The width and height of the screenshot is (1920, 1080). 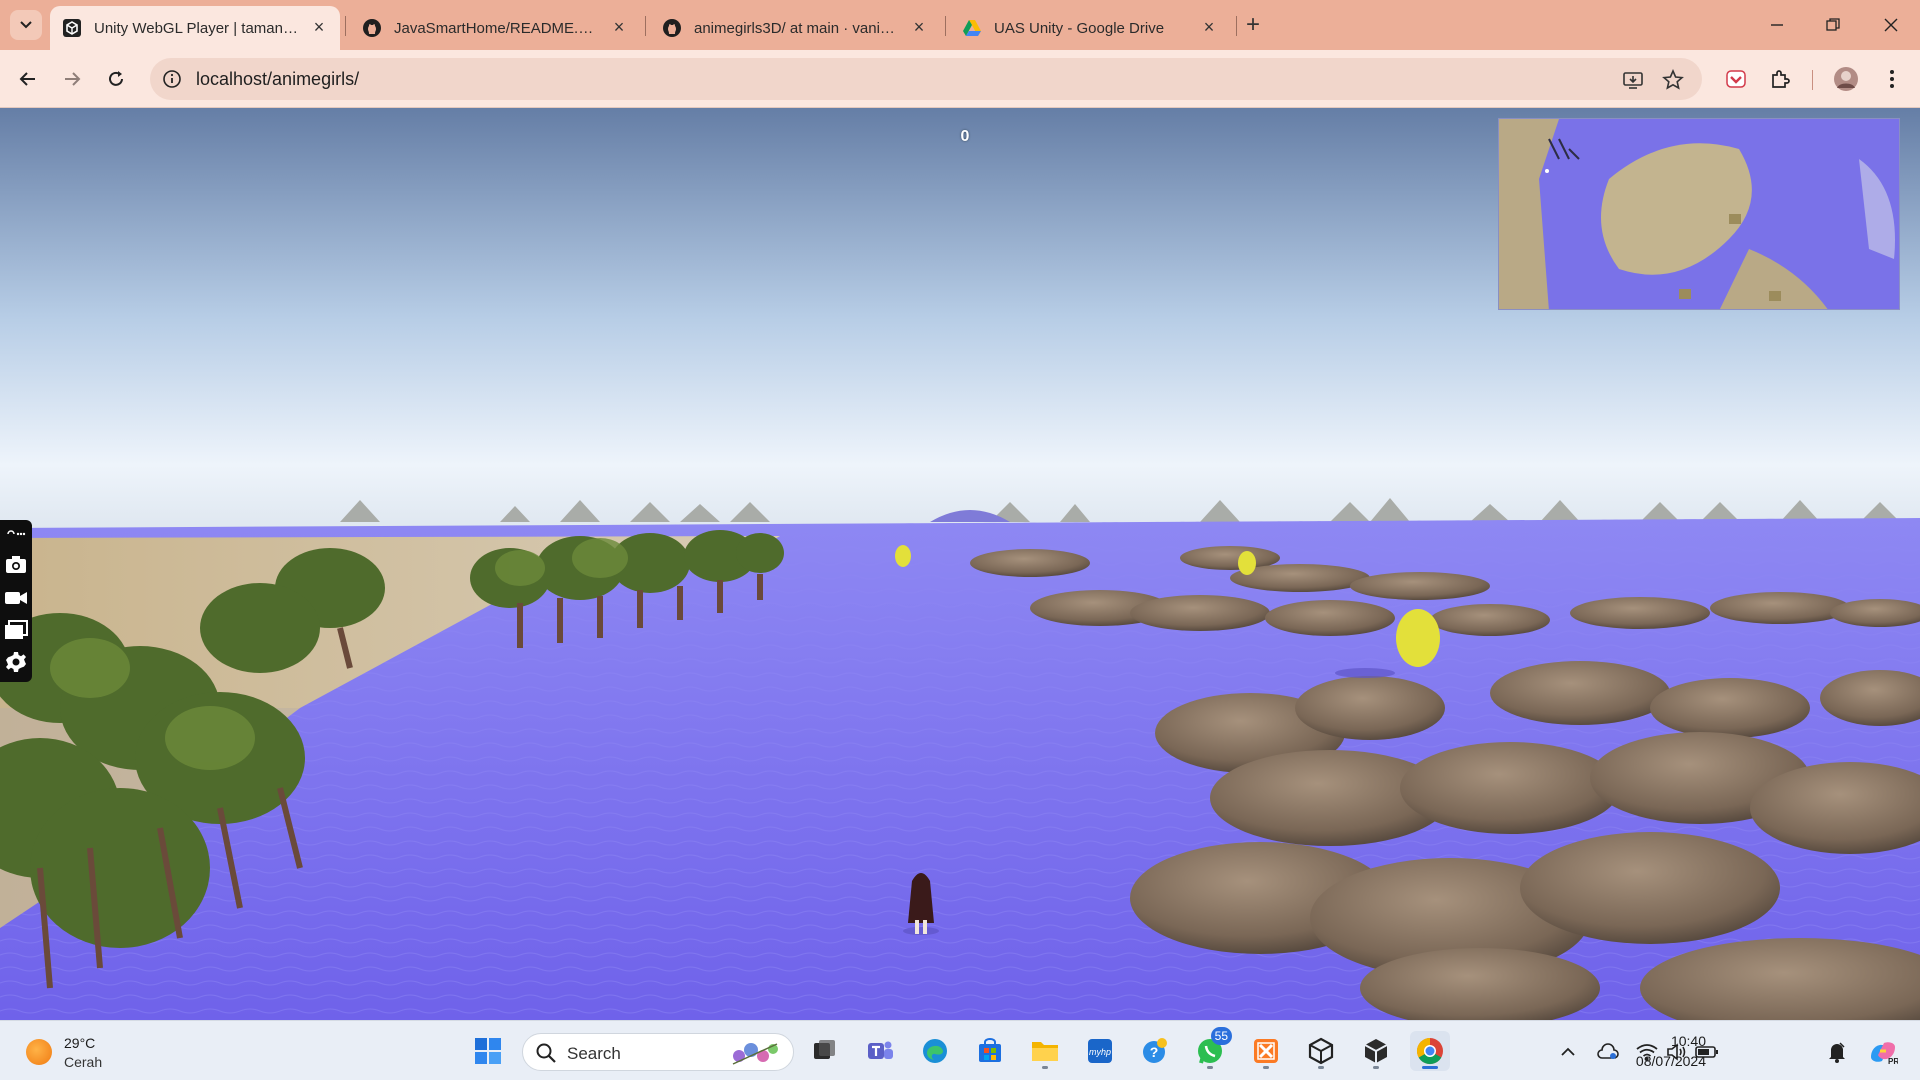 What do you see at coordinates (172, 79) in the screenshot?
I see `site-info-icon` at bounding box center [172, 79].